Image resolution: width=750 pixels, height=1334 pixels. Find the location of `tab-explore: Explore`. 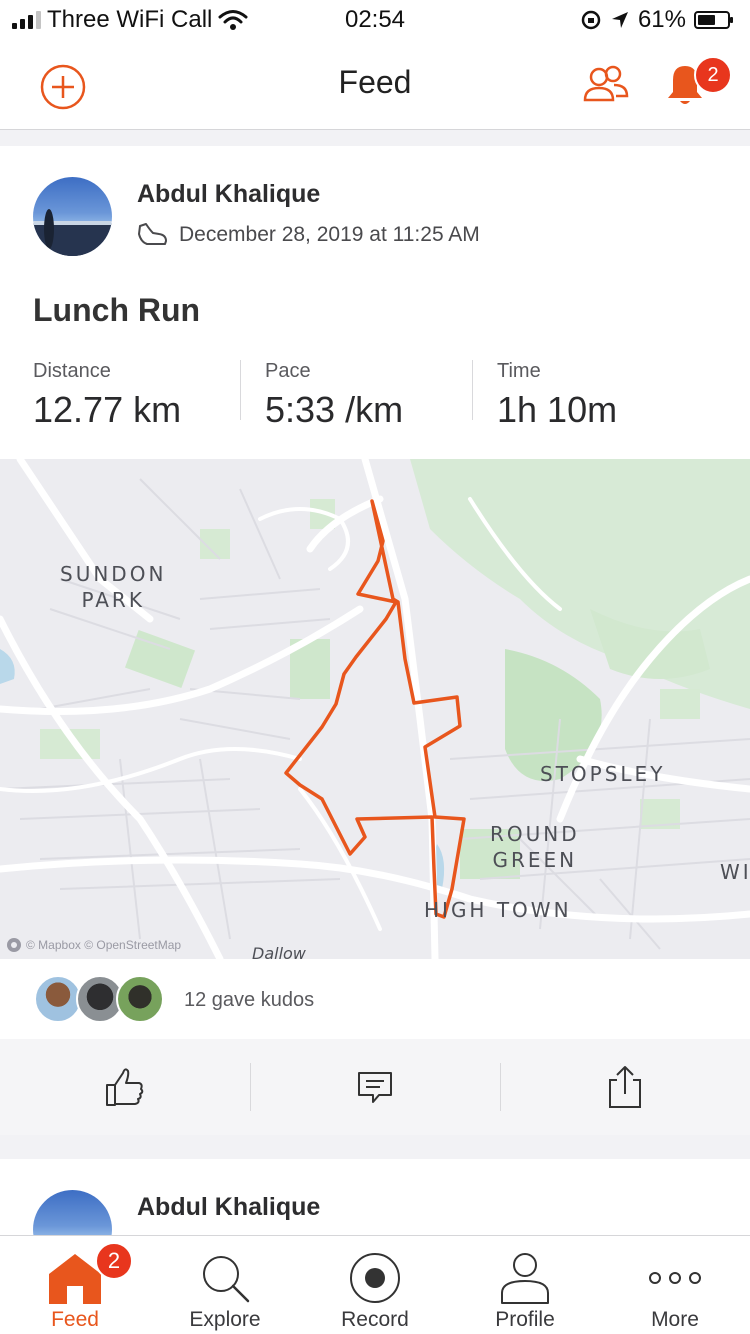

tab-explore: Explore is located at coordinates (225, 1285).